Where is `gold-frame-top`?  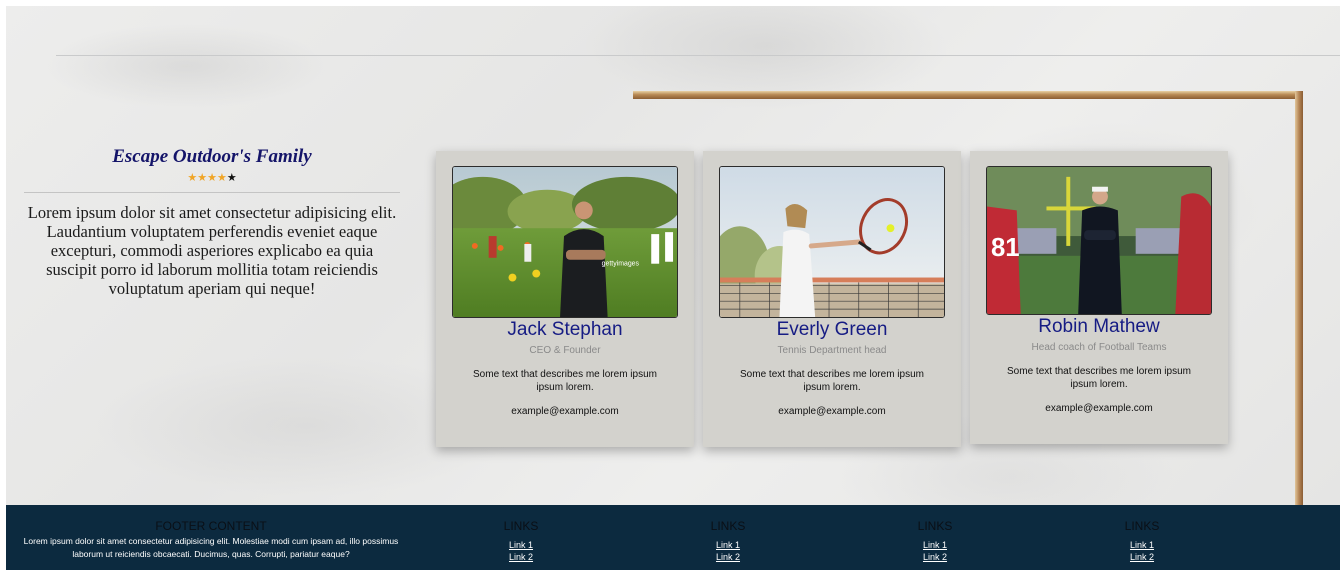 gold-frame-top is located at coordinates (968, 95).